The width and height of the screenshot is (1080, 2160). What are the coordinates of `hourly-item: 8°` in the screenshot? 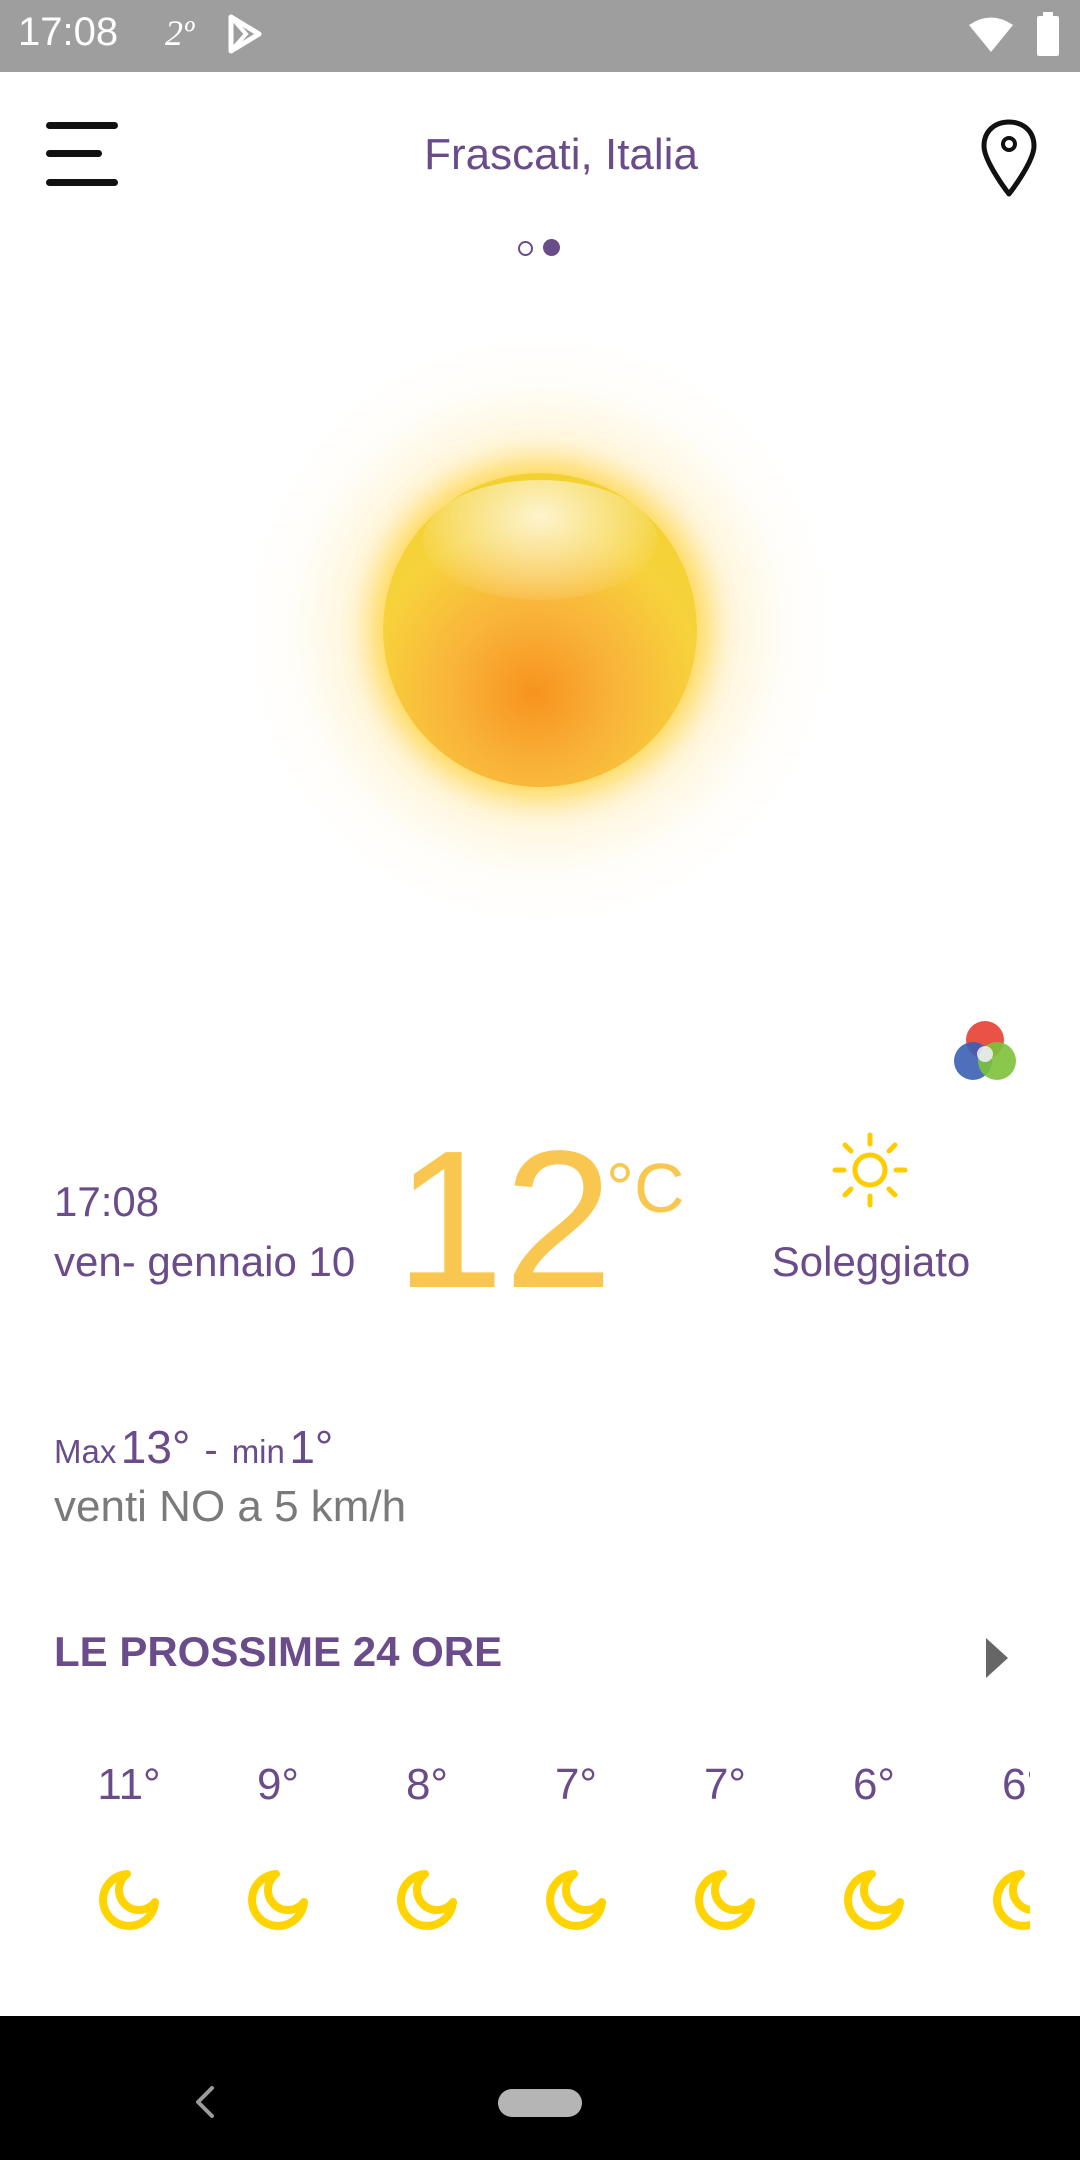 It's located at (427, 1845).